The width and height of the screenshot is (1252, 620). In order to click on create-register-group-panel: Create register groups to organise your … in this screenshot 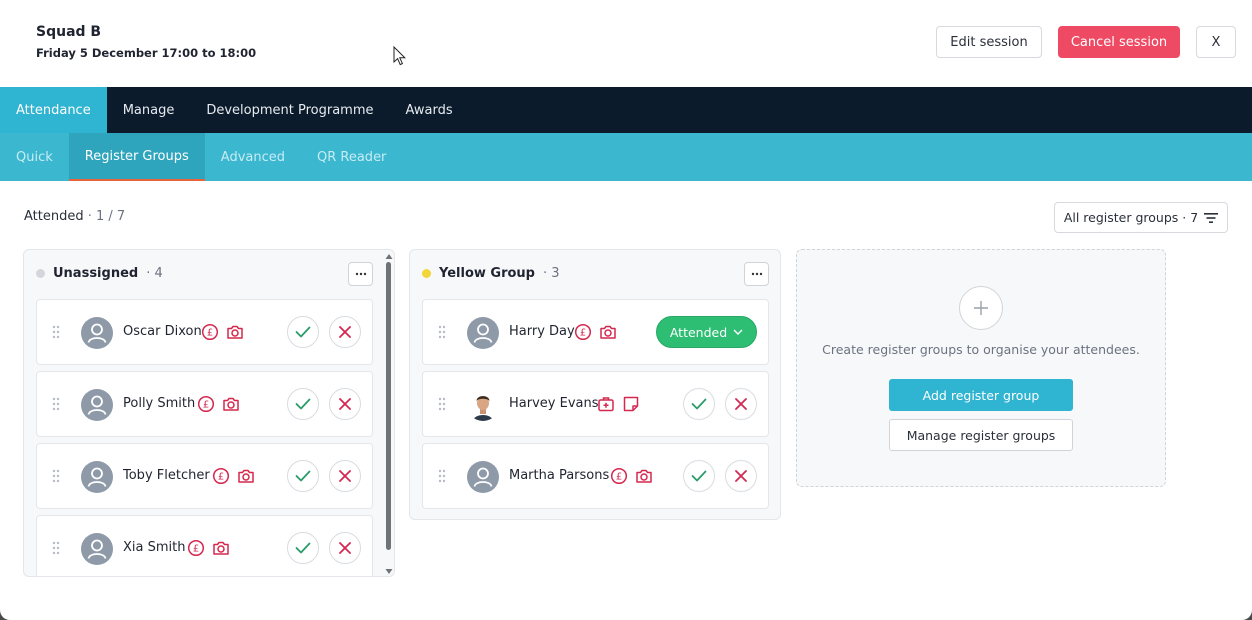, I will do `click(981, 368)`.